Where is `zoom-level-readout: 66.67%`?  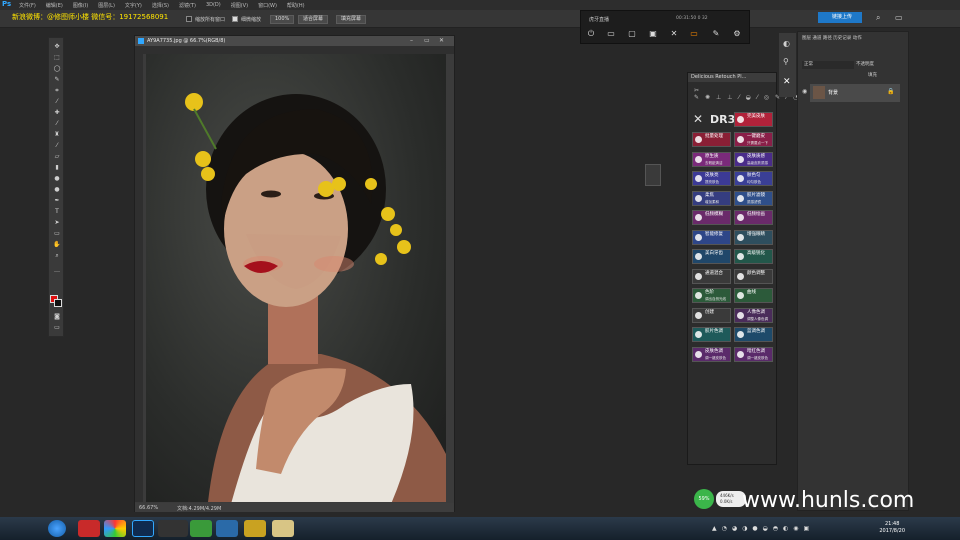
zoom-level-readout: 66.67% is located at coordinates (148, 508).